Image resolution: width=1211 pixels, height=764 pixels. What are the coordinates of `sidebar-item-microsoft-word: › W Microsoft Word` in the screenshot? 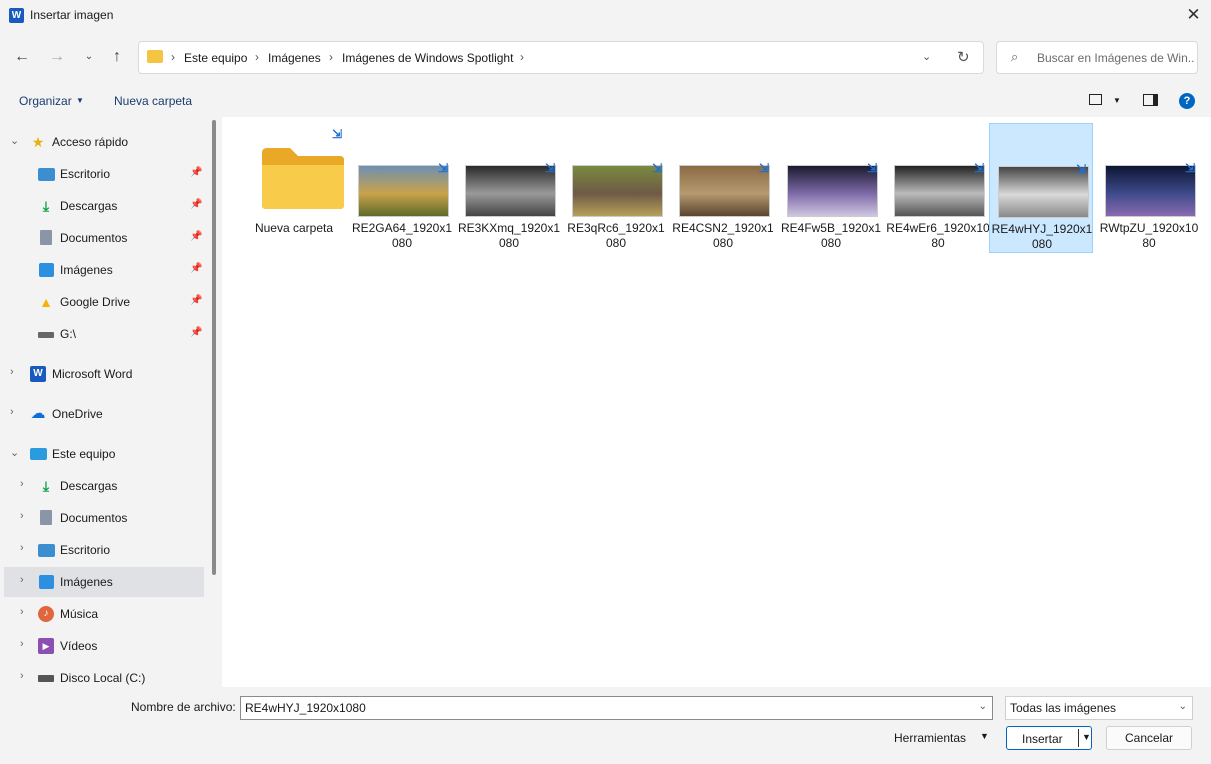 It's located at (102, 374).